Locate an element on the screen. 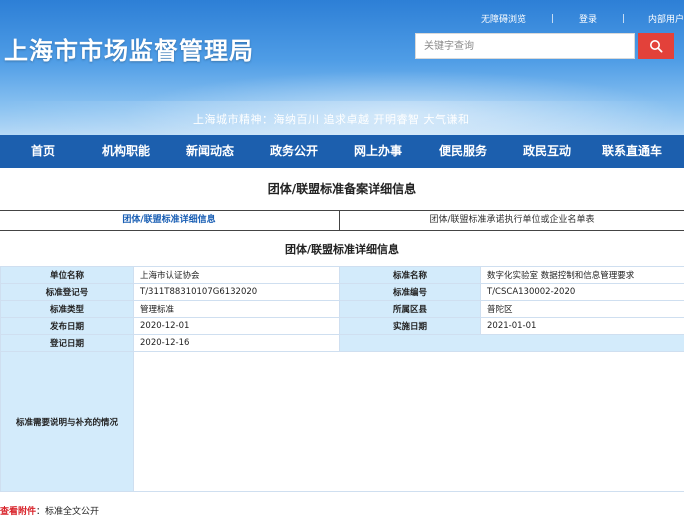 The image size is (684, 532). site-title: 上海市市场监督管理局 is located at coordinates (129, 51).